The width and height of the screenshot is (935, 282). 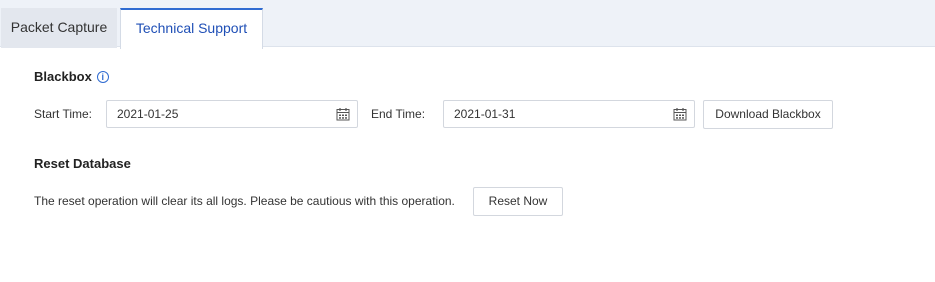 I want to click on download-blackbox-button: Download Blackbox, so click(x=768, y=114).